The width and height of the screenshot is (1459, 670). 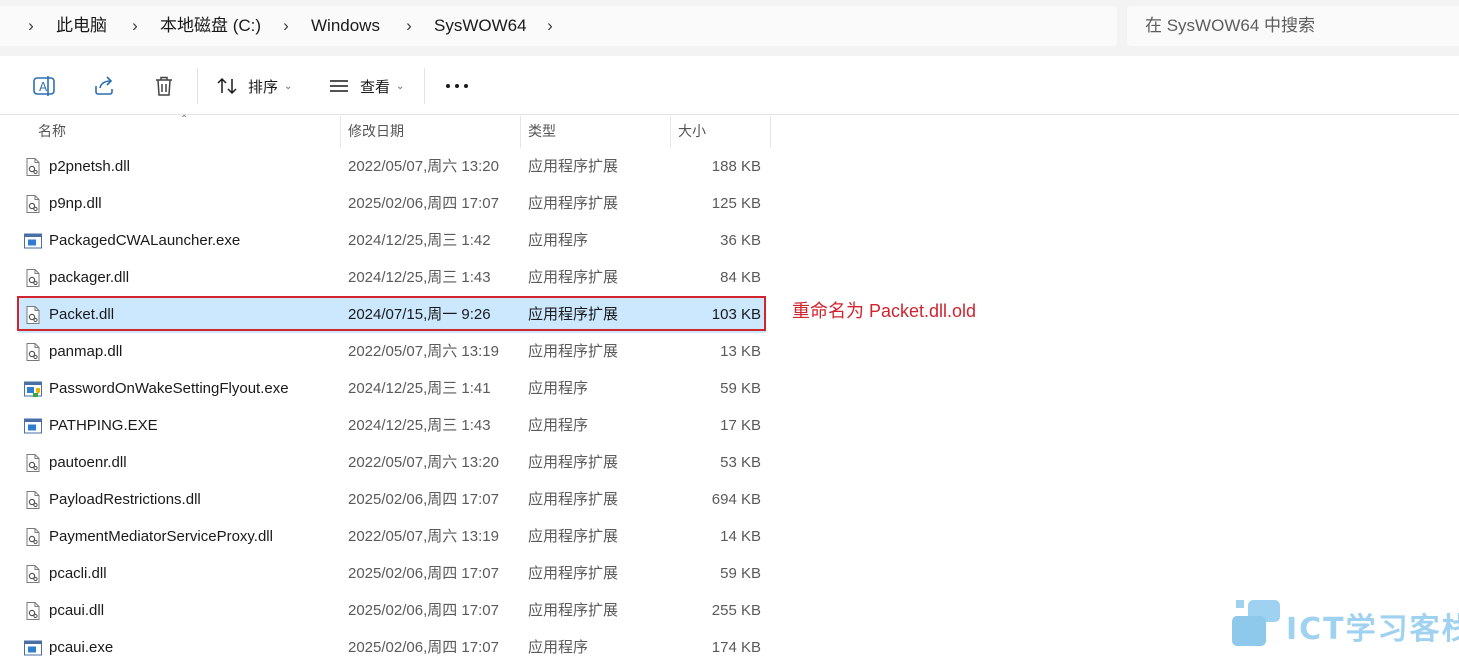 I want to click on rename-icon: A, so click(x=44, y=86).